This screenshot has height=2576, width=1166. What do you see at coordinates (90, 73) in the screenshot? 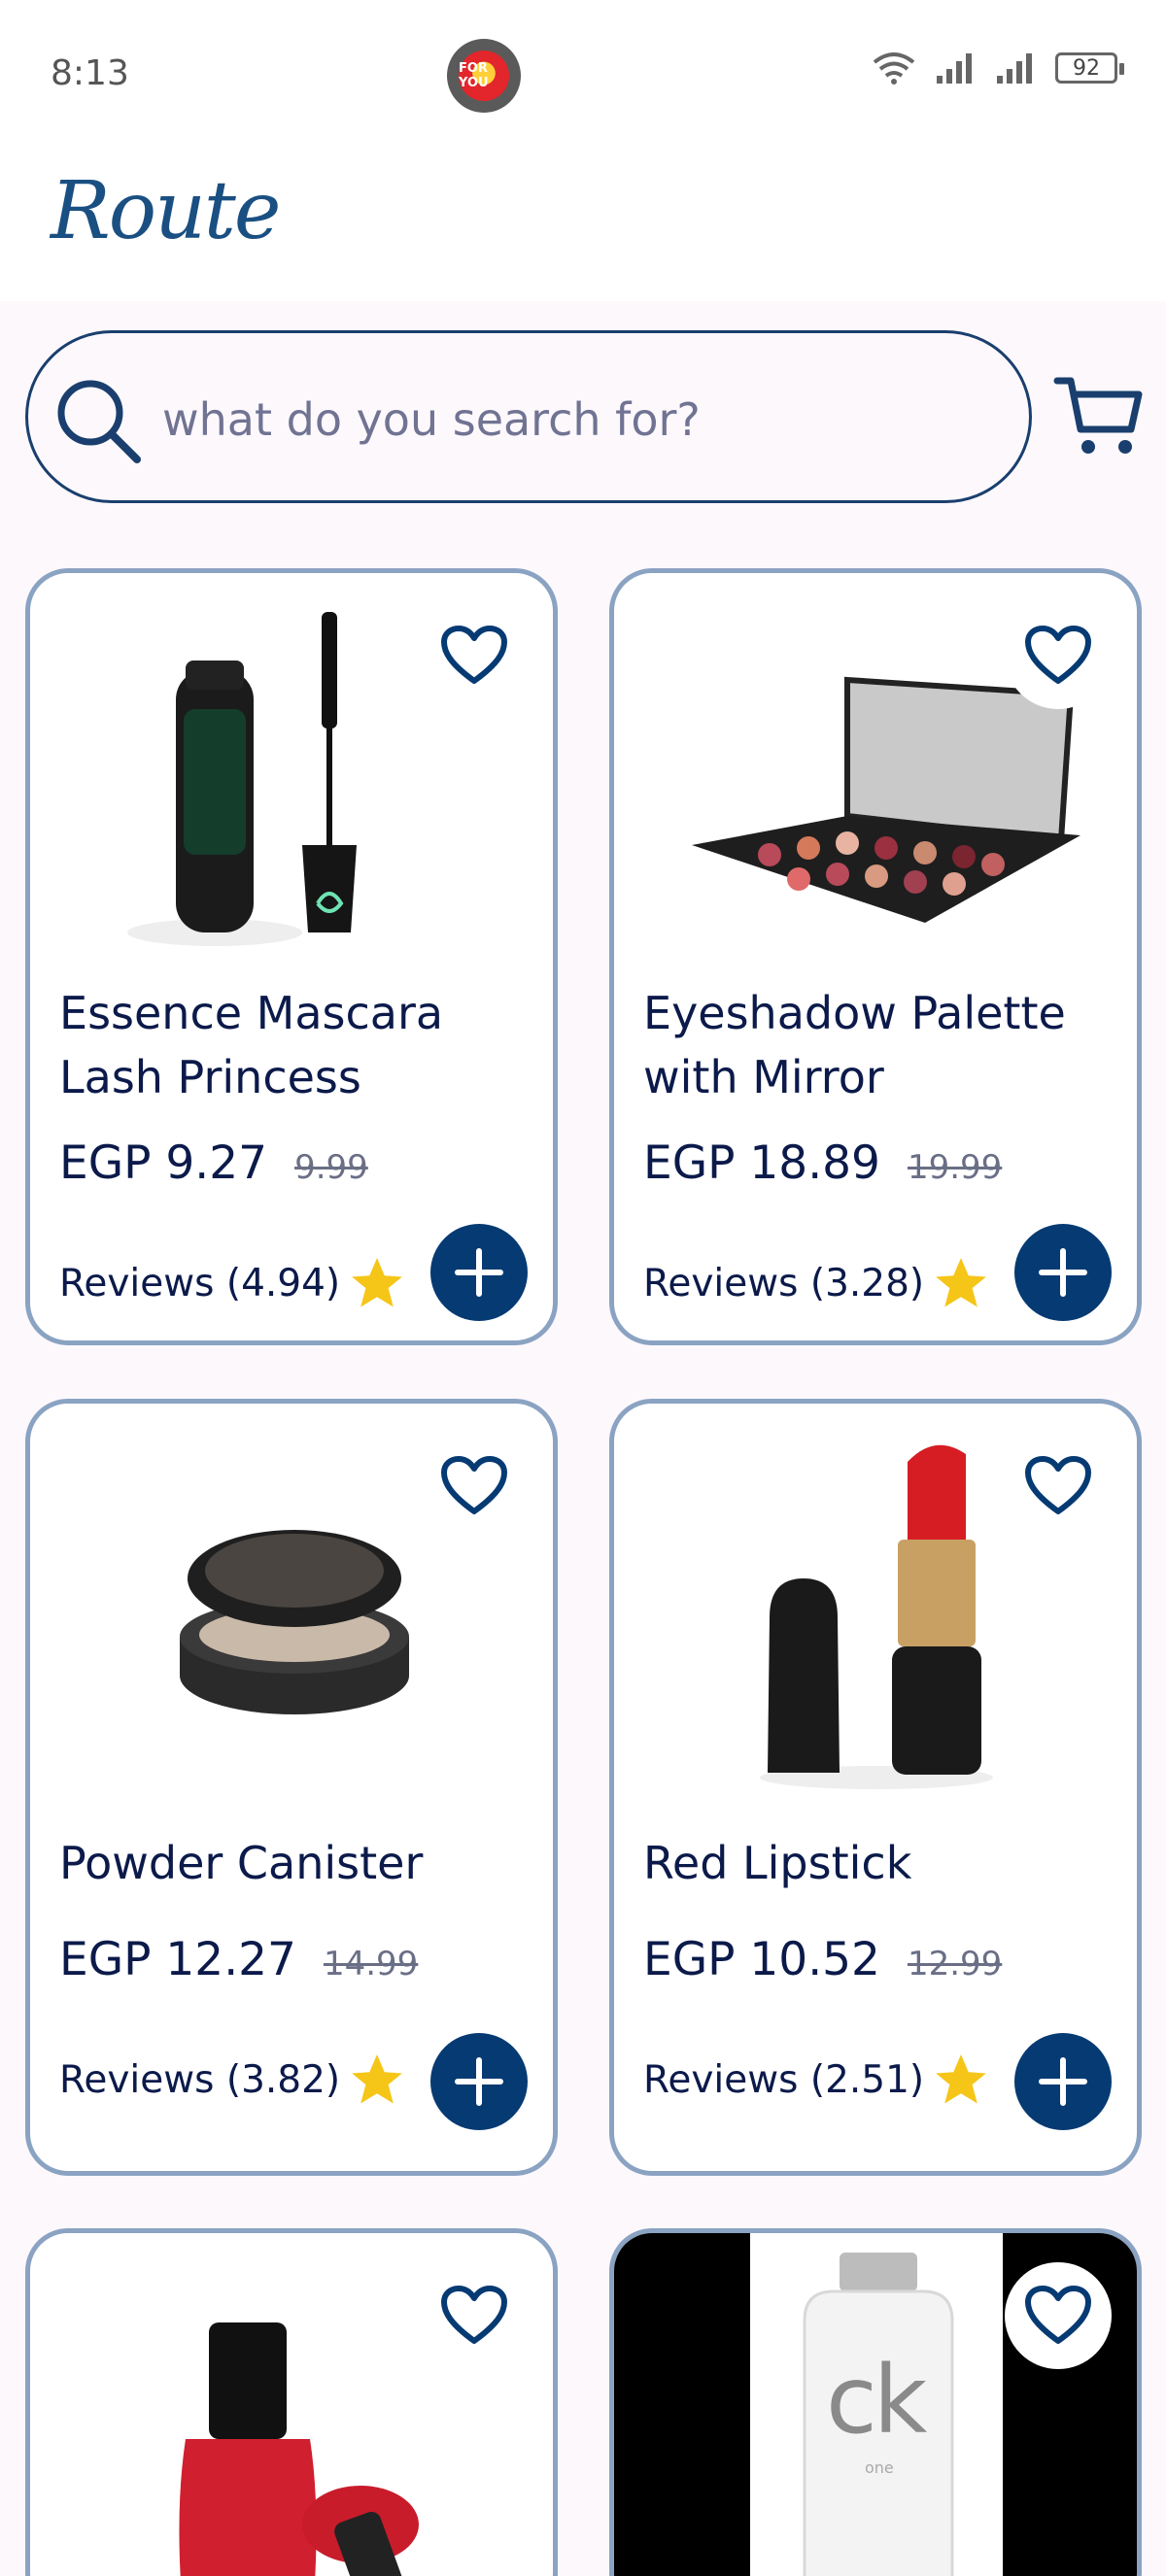
I see `status-time: 8:13` at bounding box center [90, 73].